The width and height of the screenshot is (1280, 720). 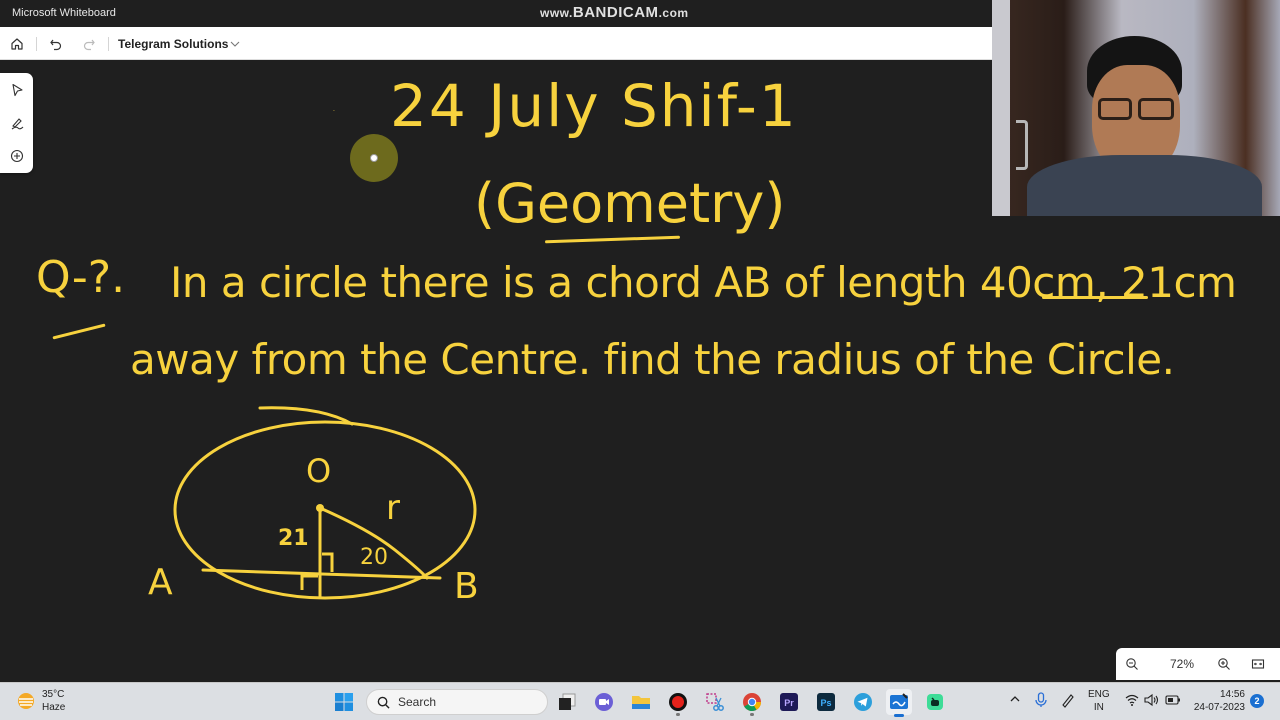 What do you see at coordinates (374, 158) in the screenshot?
I see `laser-pointer-cursor` at bounding box center [374, 158].